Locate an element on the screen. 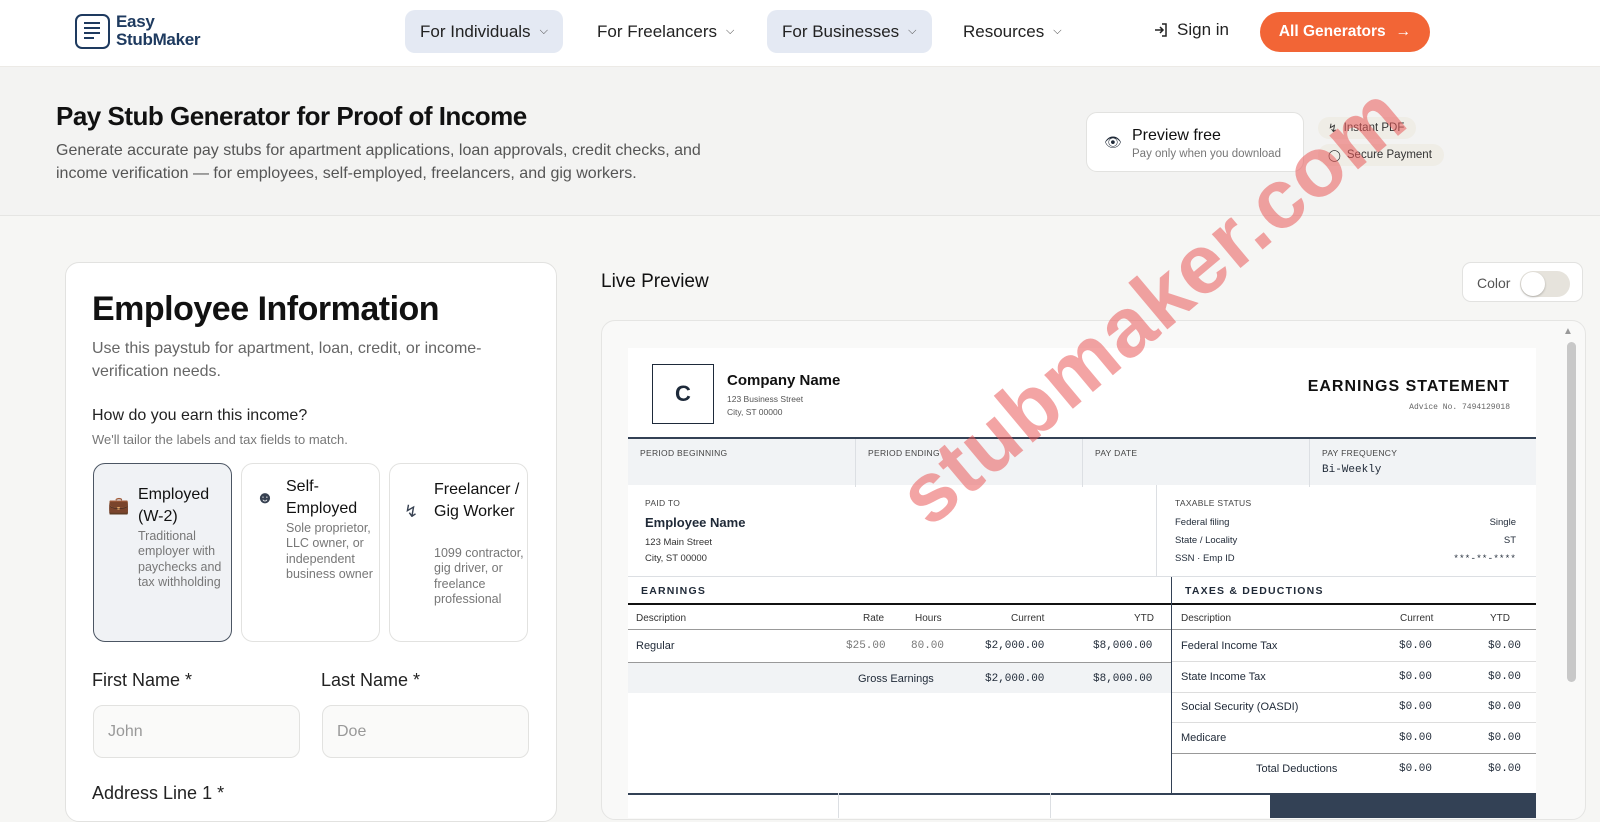  sign-in-icon is located at coordinates (1161, 30).